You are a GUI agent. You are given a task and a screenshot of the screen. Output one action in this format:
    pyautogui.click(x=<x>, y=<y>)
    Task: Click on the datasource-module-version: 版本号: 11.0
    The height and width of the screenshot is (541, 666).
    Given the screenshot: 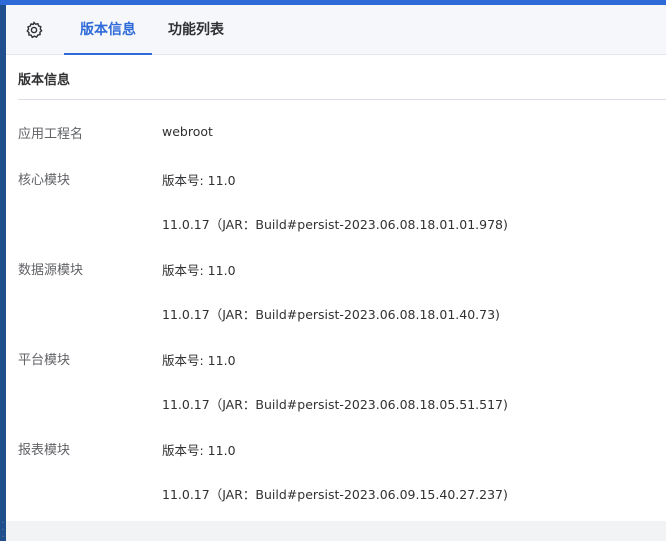 What is the action you would take?
    pyautogui.click(x=199, y=270)
    